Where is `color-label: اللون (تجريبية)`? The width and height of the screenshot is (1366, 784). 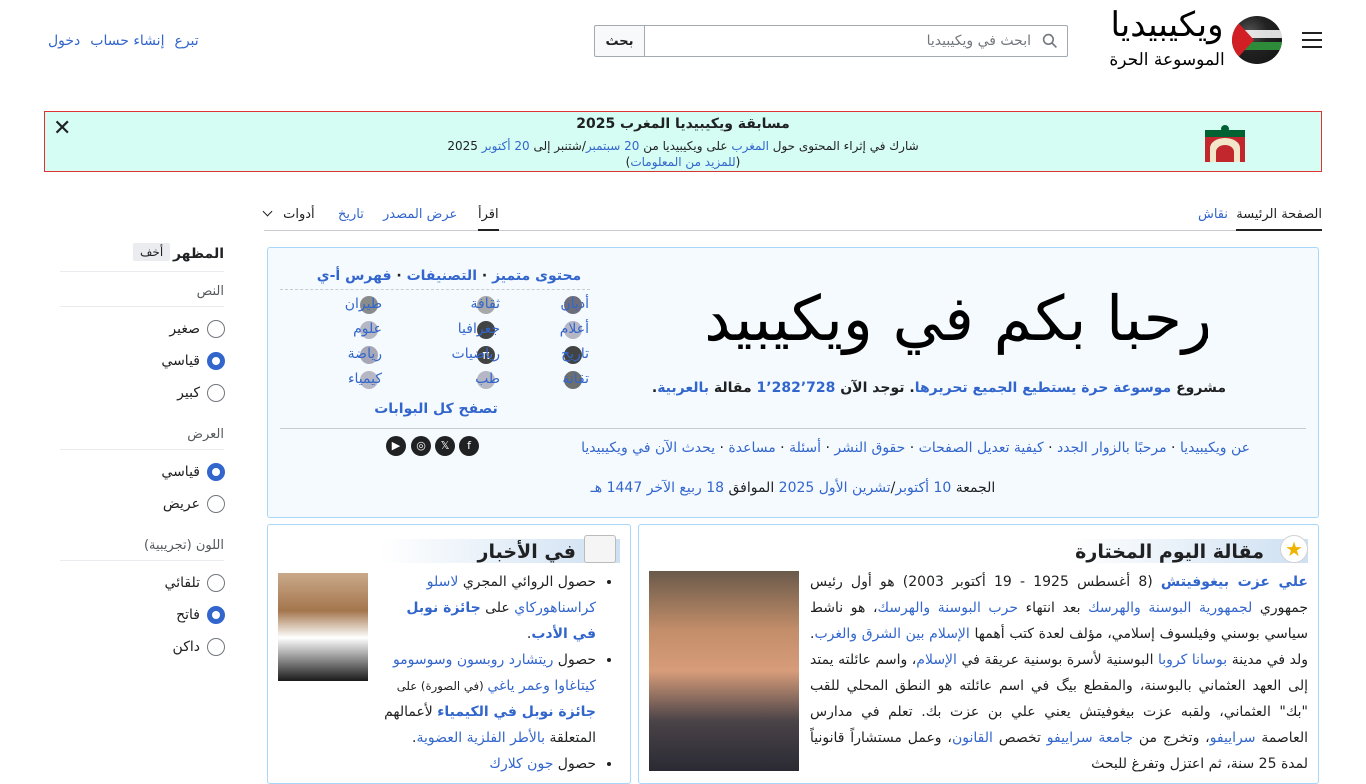 color-label: اللون (تجريبية) is located at coordinates (183, 545).